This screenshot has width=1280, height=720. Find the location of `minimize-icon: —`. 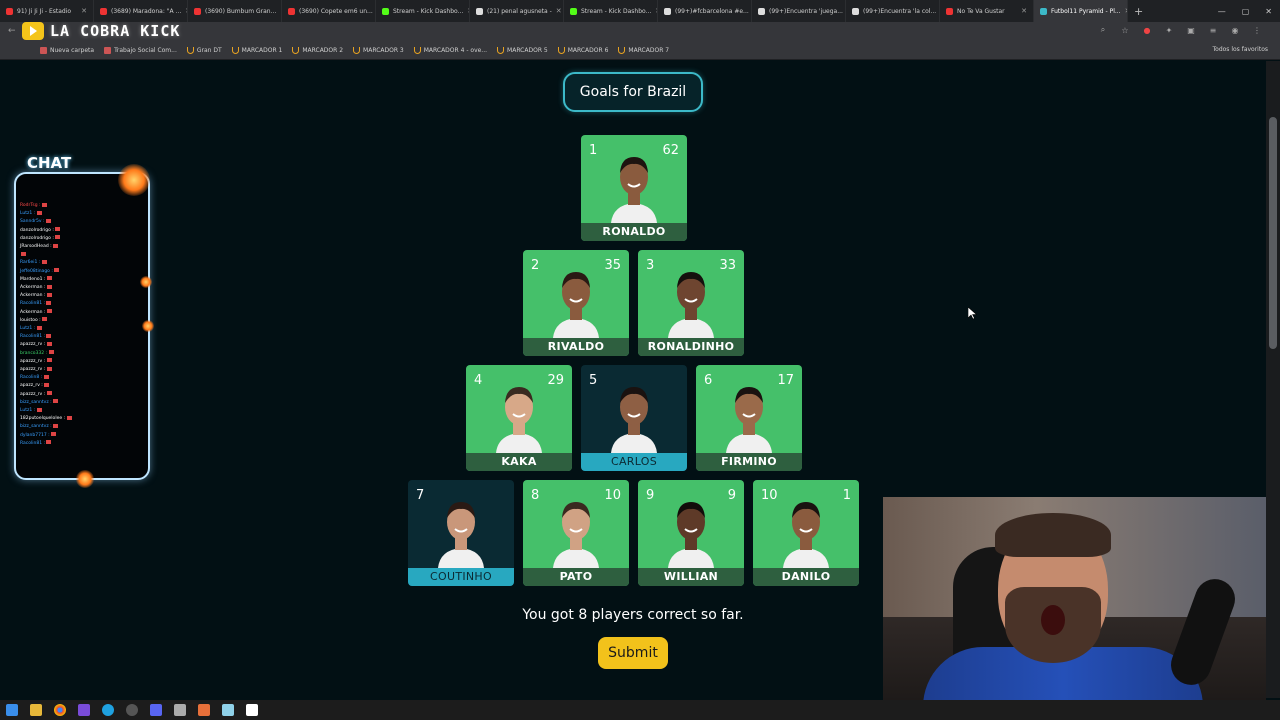

minimize-icon: — is located at coordinates (1222, 11).